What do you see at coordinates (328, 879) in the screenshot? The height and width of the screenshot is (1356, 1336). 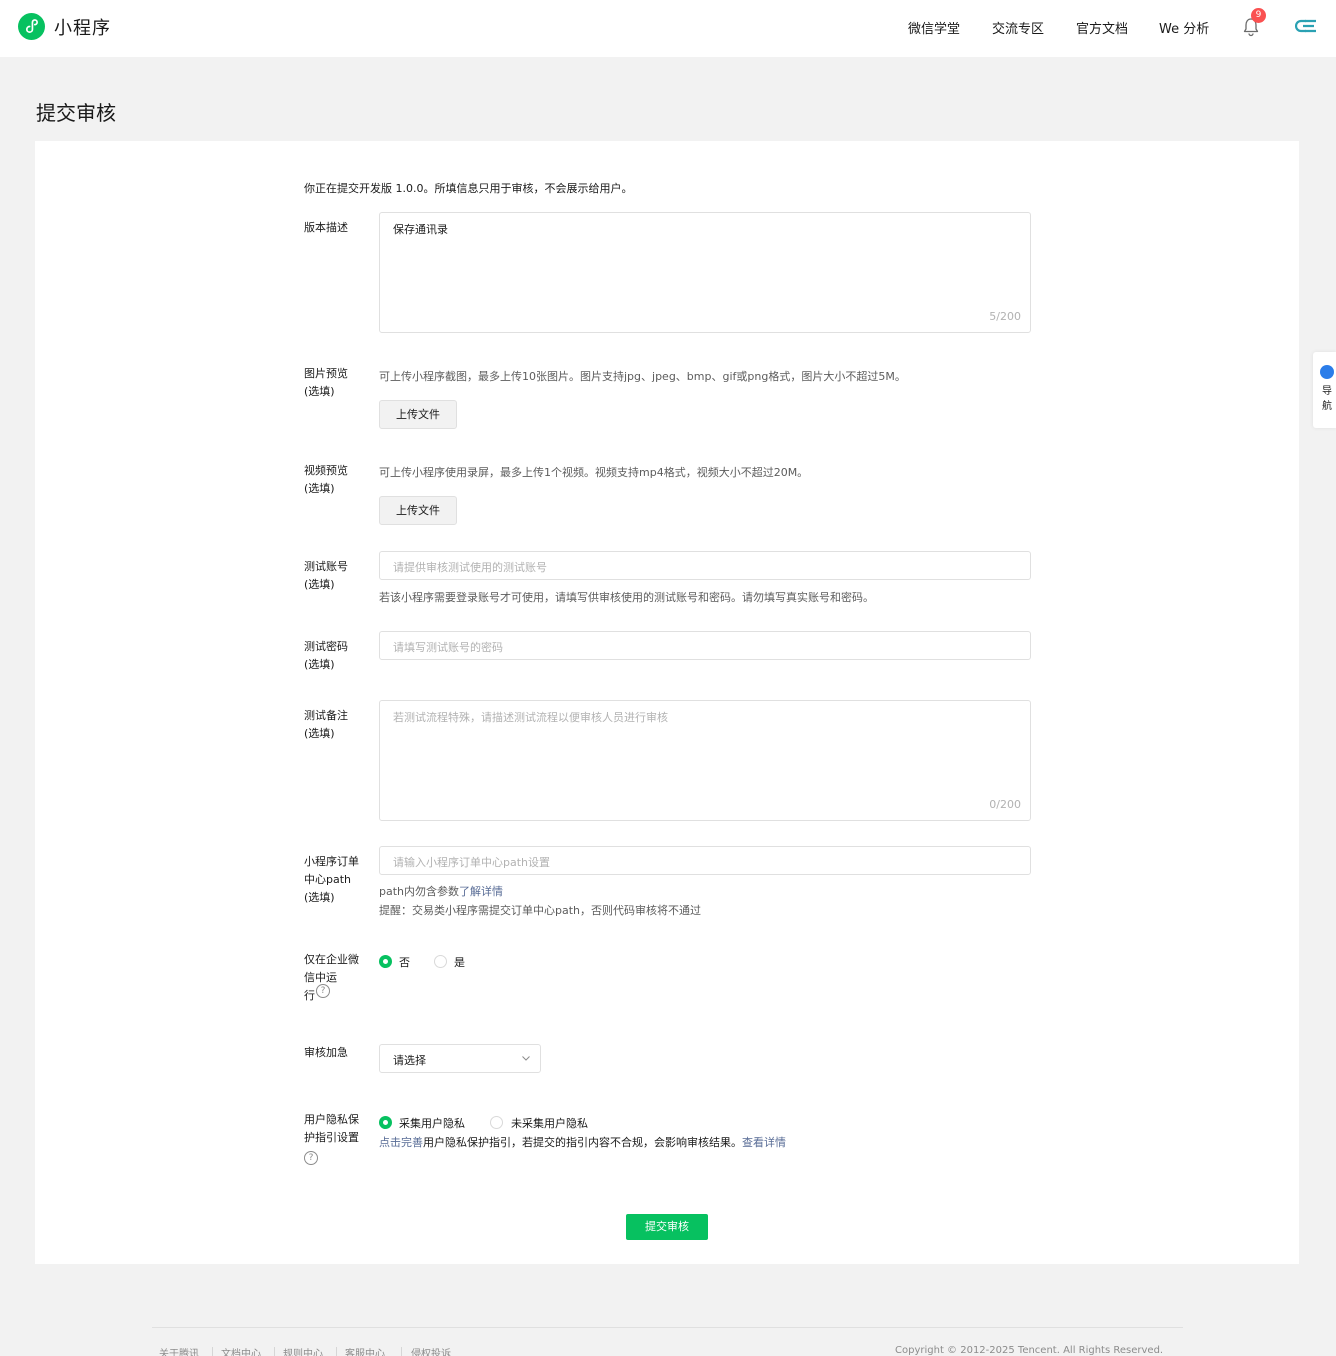 I see `order-path-label-line-2: 中心path` at bounding box center [328, 879].